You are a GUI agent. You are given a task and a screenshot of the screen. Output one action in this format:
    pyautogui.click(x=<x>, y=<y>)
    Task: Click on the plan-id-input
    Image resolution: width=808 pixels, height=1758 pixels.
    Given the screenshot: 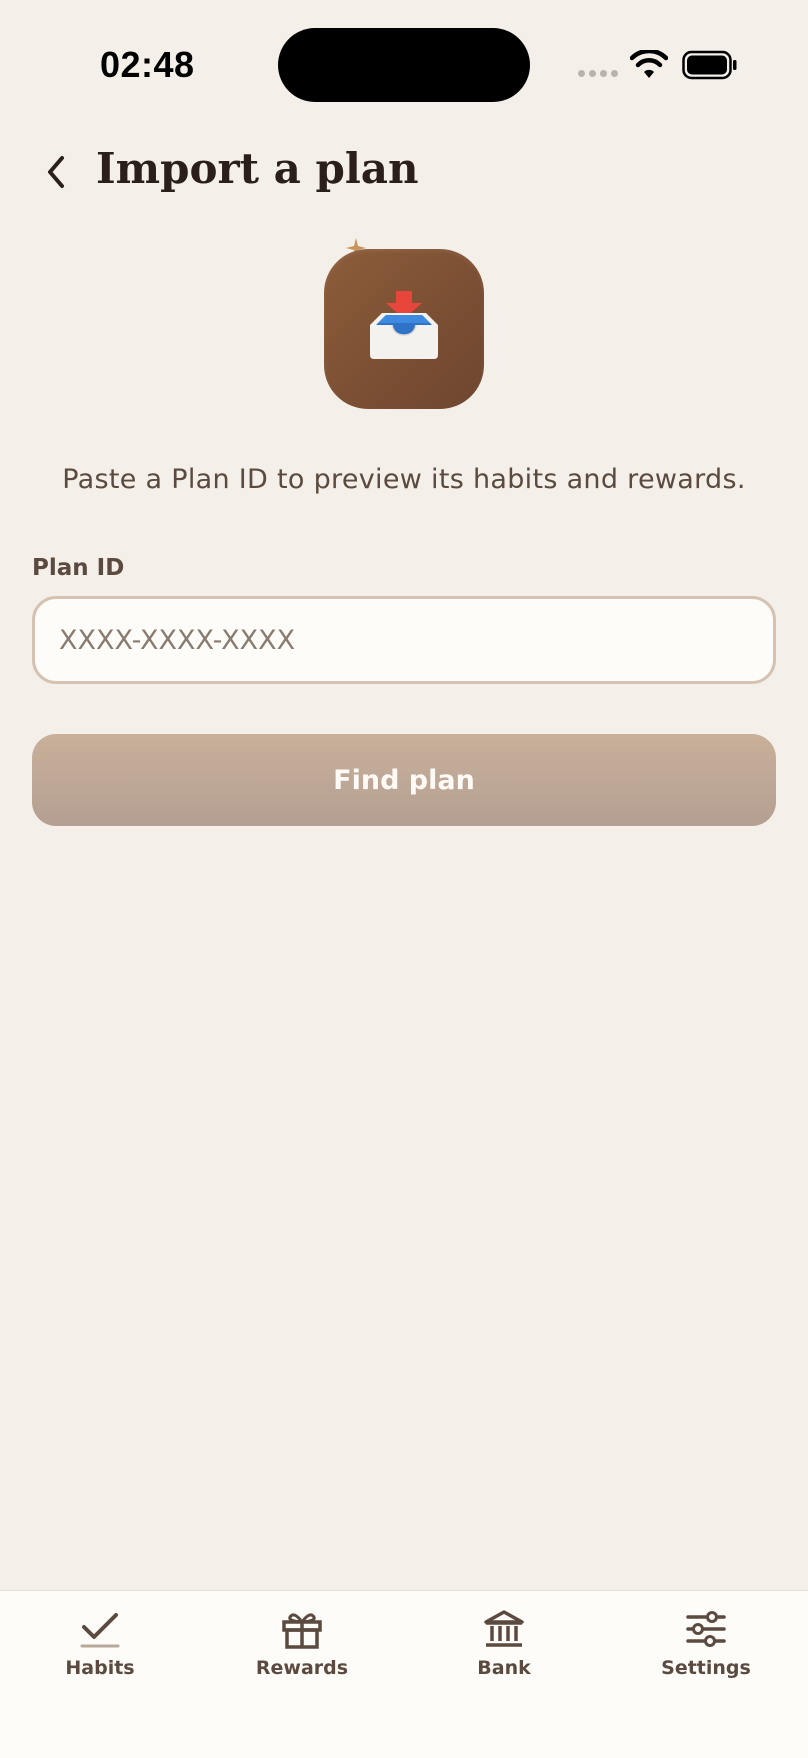 What is the action you would take?
    pyautogui.click(x=404, y=640)
    